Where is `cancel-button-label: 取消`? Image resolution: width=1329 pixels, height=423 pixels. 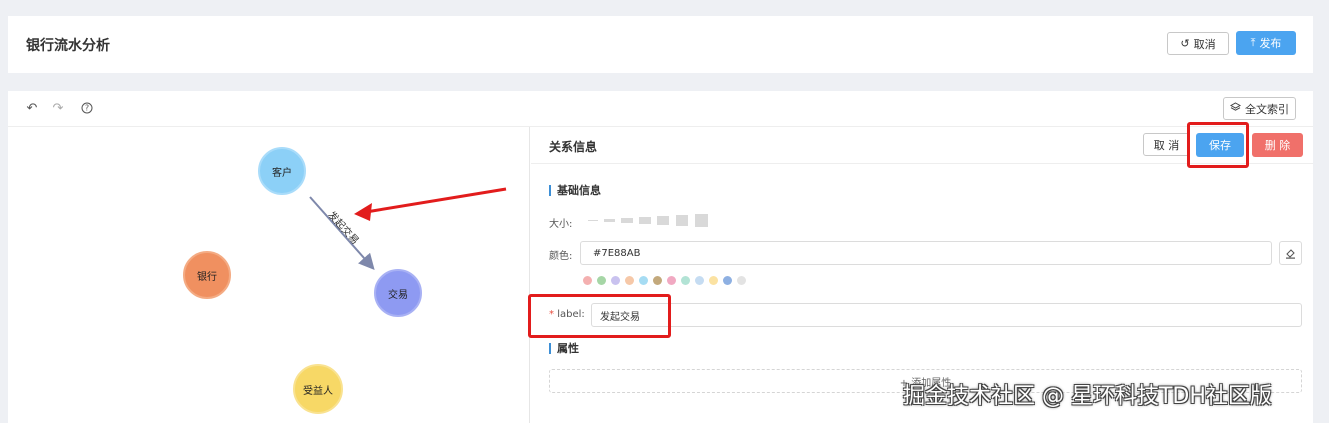 cancel-button-label: 取消 is located at coordinates (1204, 44).